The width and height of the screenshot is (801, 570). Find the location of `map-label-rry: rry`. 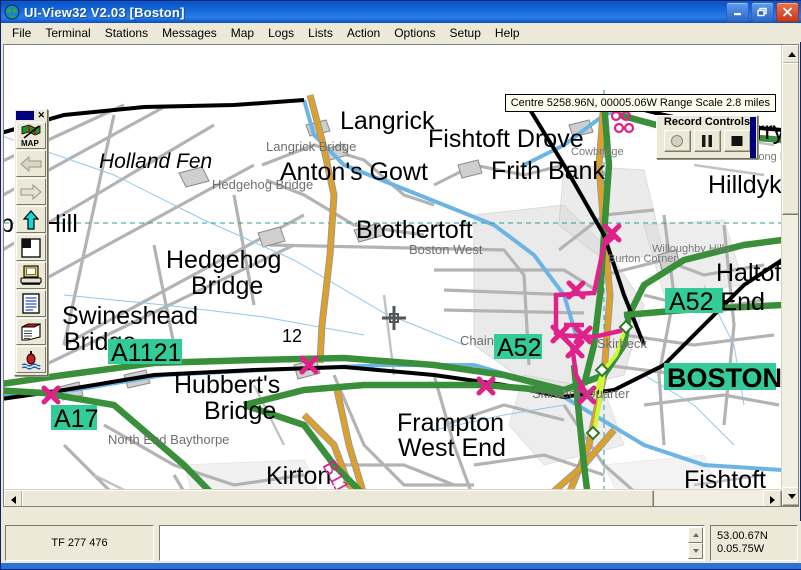

map-label-rry: rry is located at coordinates (769, 131).